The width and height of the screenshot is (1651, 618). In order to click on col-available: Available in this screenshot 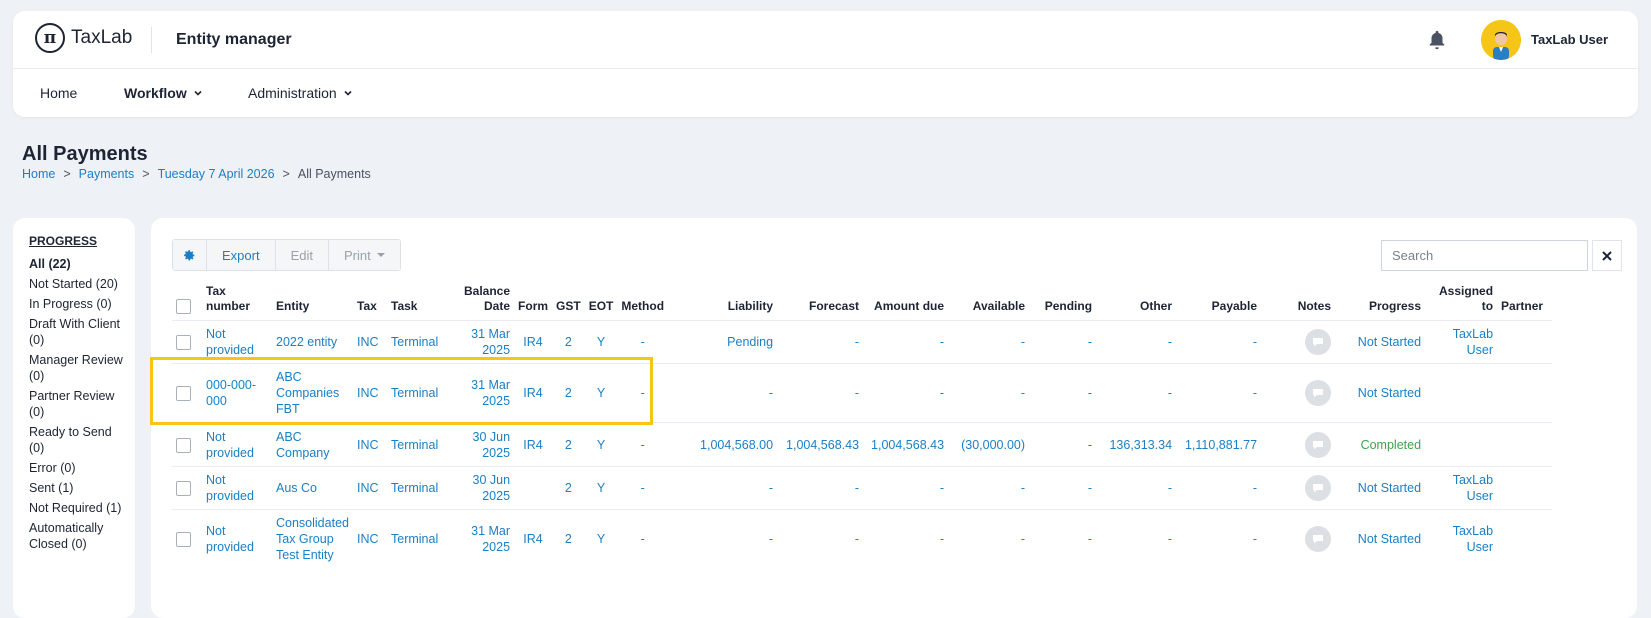, I will do `click(988, 302)`.